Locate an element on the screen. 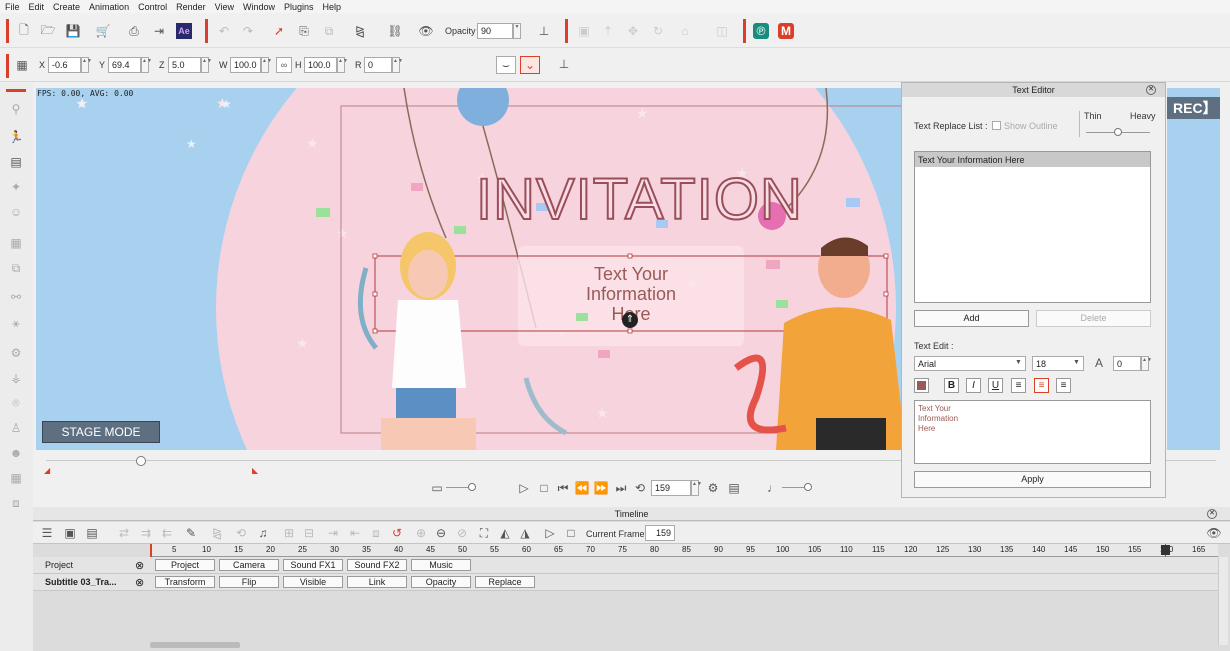 The image size is (1230, 651). ungroup-icon: ⊟ is located at coordinates (309, 533).